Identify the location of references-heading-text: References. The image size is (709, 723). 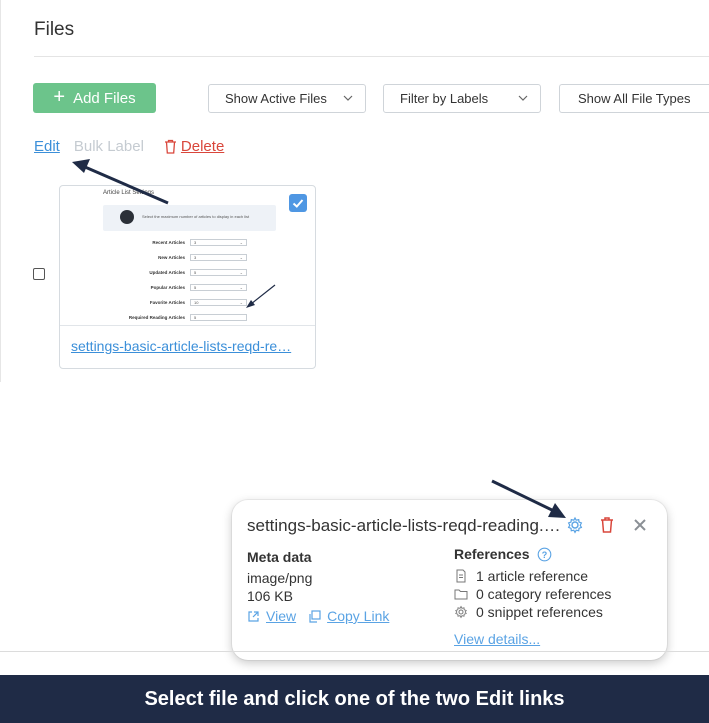
(492, 554).